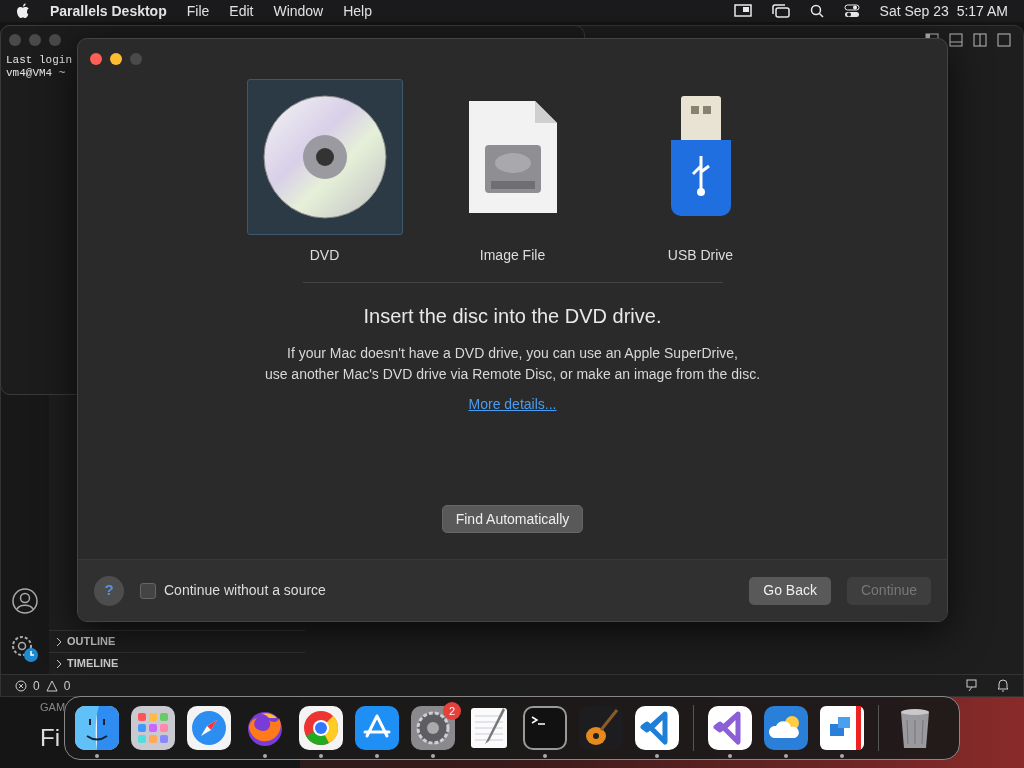 Image resolution: width=1024 pixels, height=768 pixels. I want to click on apple-logo-icon, so click(23, 11).